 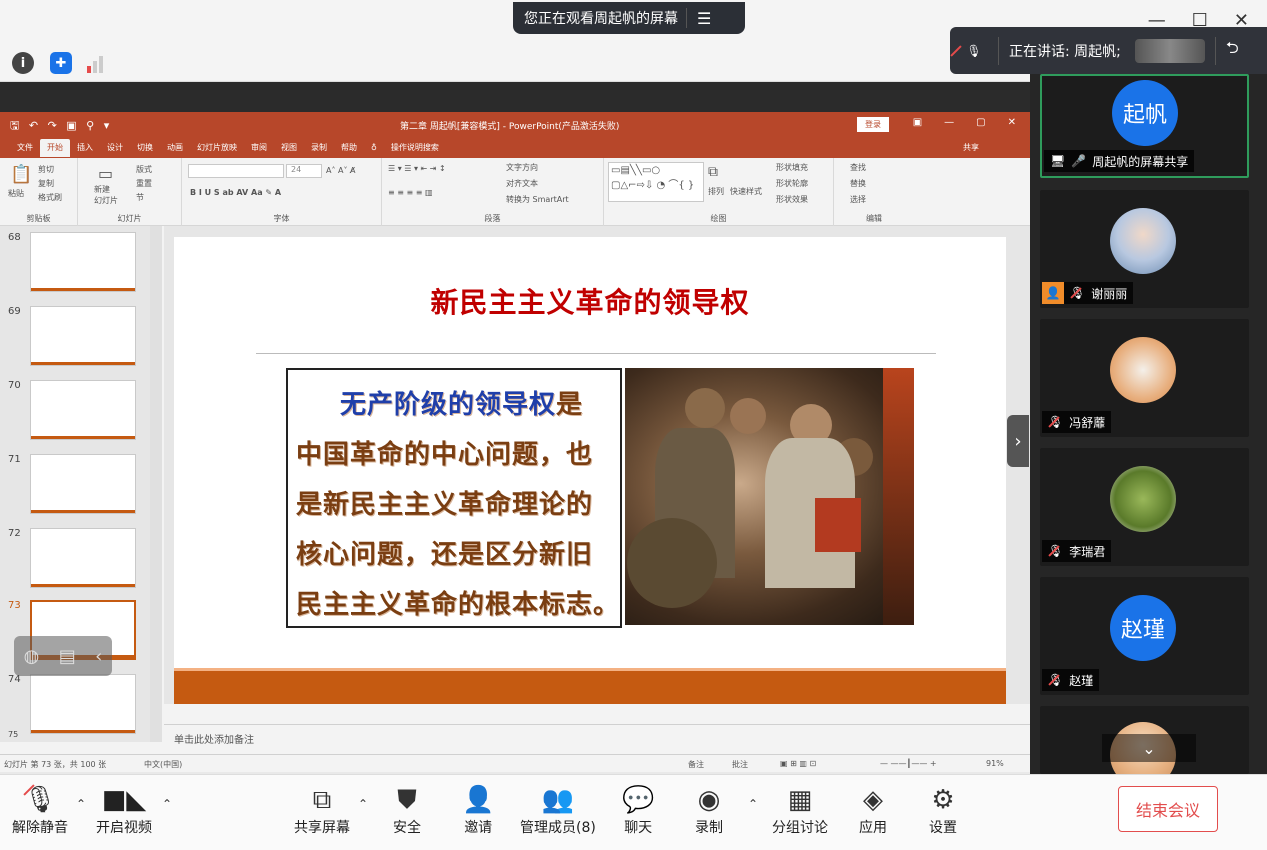 What do you see at coordinates (1077, 422) in the screenshot?
I see `participant-name-tag: 🎙 冯舒蘼` at bounding box center [1077, 422].